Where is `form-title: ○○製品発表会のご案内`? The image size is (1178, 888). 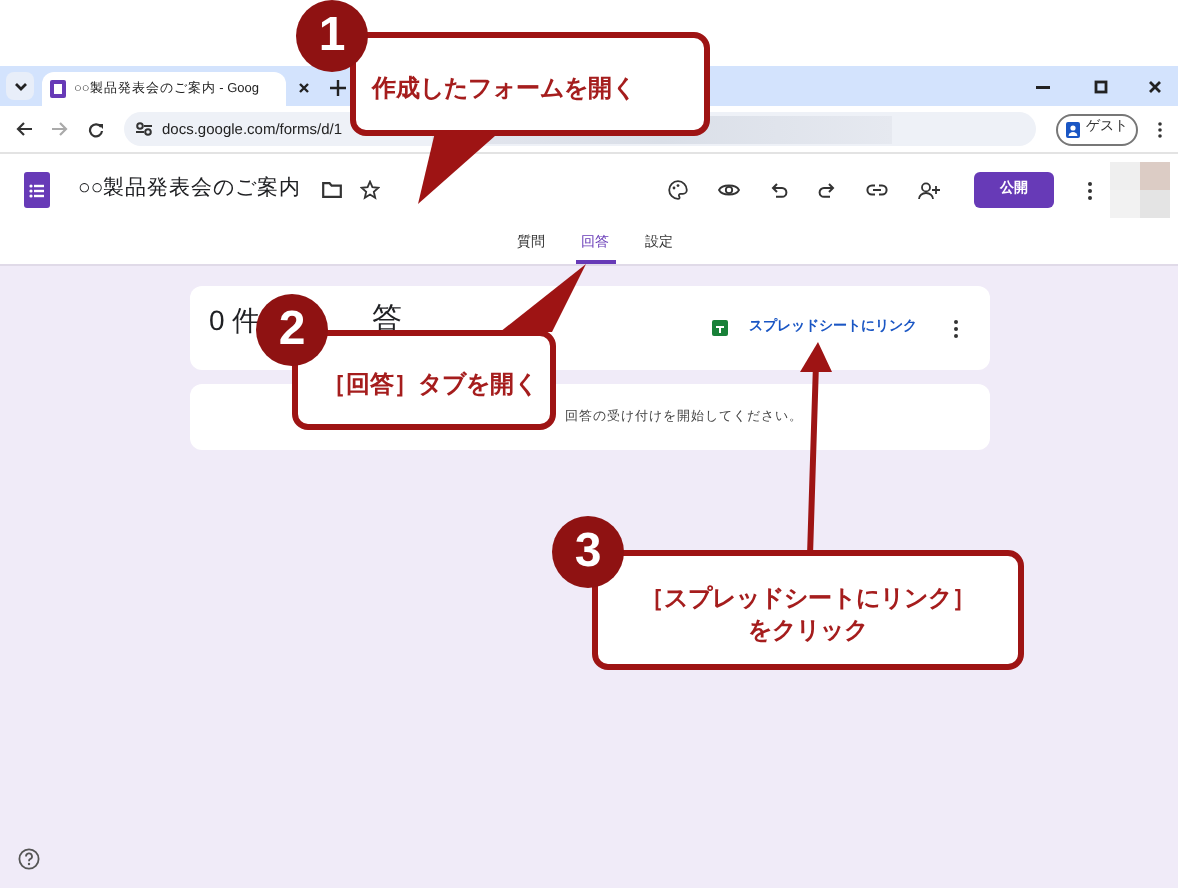
form-title: ○○製品発表会のご案内 is located at coordinates (190, 189).